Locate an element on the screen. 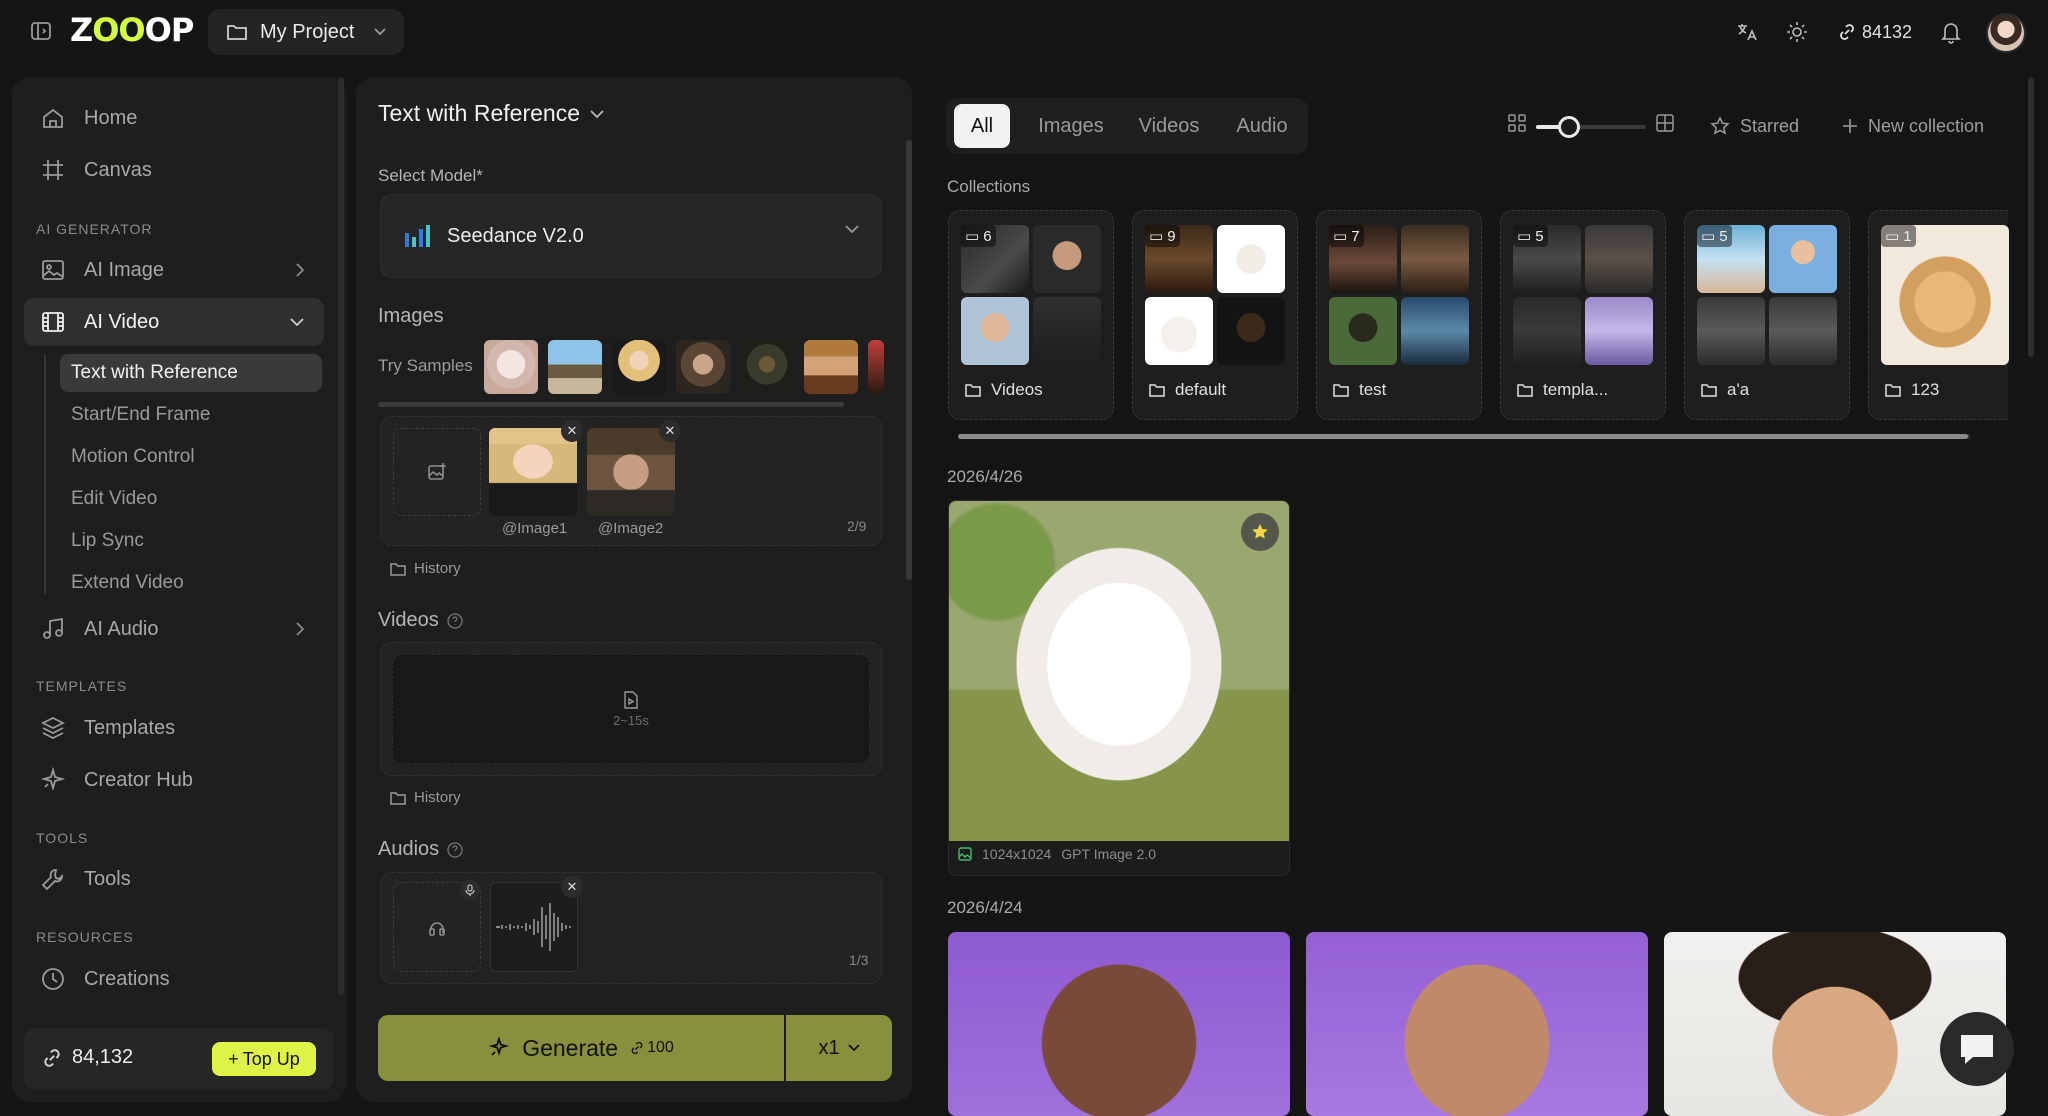 The image size is (2048, 1116). sidebar-scrollbar is located at coordinates (341, 536).